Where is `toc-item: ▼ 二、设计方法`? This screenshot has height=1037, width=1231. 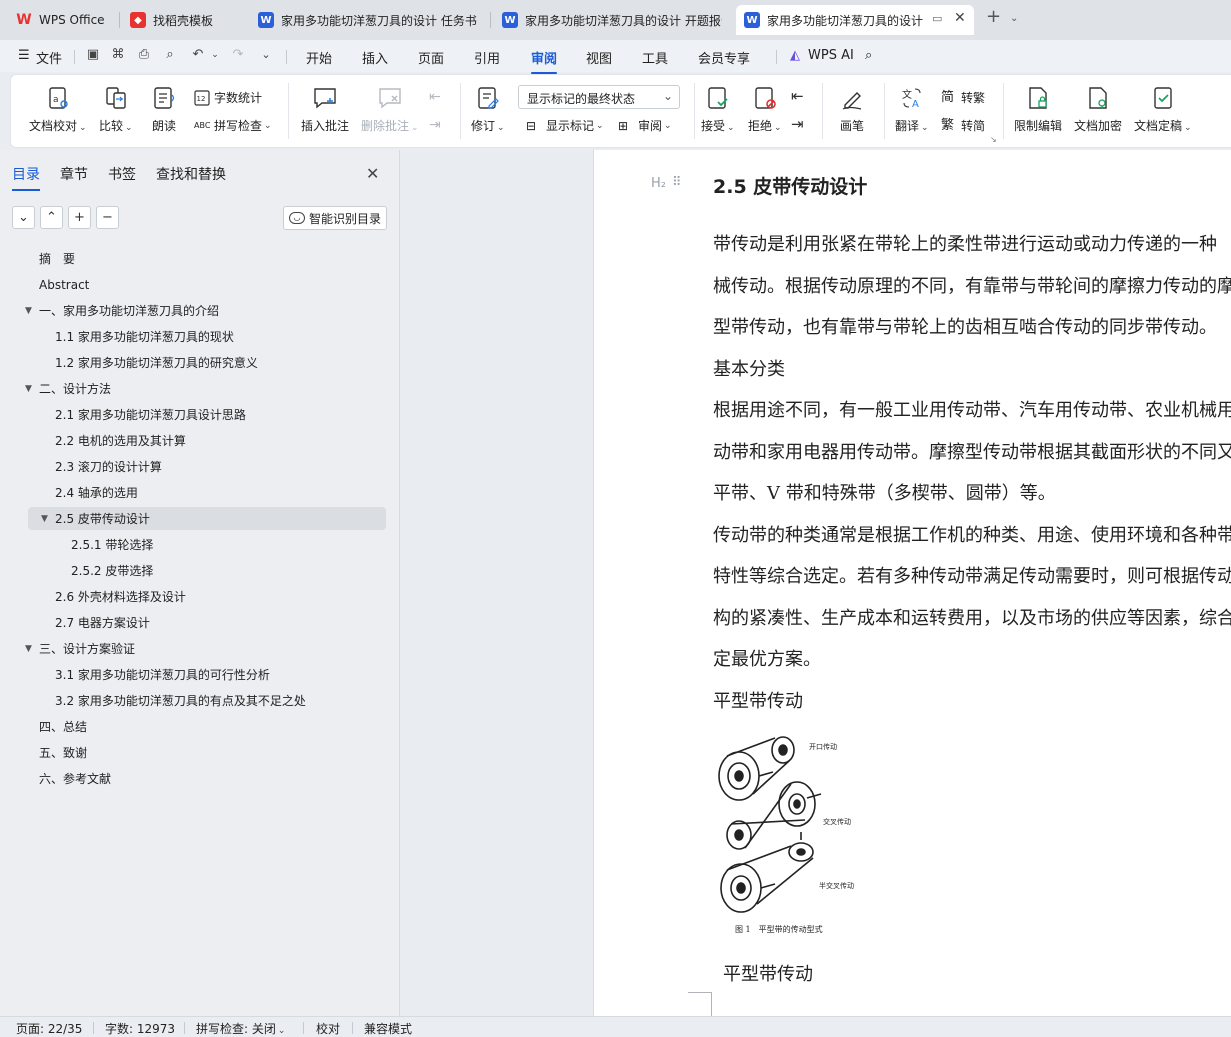 toc-item: ▼ 二、设计方法 is located at coordinates (200, 388).